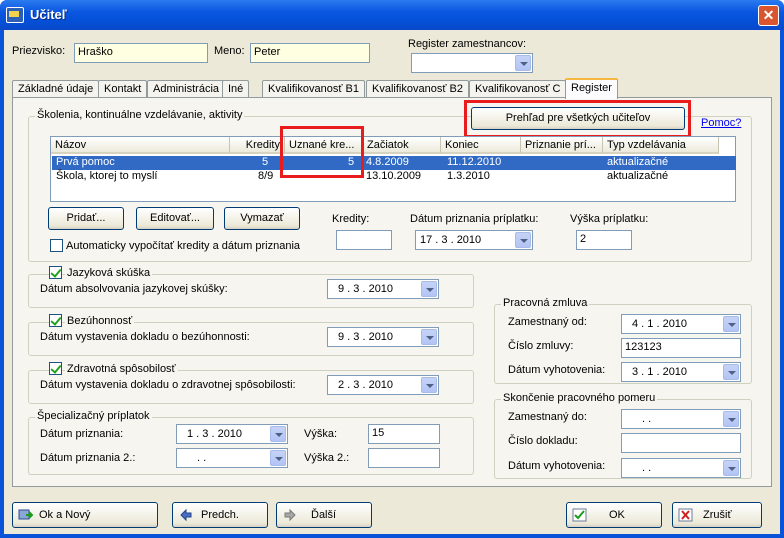 This screenshot has height=538, width=784. I want to click on health-date-picker: 2 . 3 . 2010, so click(383, 385).